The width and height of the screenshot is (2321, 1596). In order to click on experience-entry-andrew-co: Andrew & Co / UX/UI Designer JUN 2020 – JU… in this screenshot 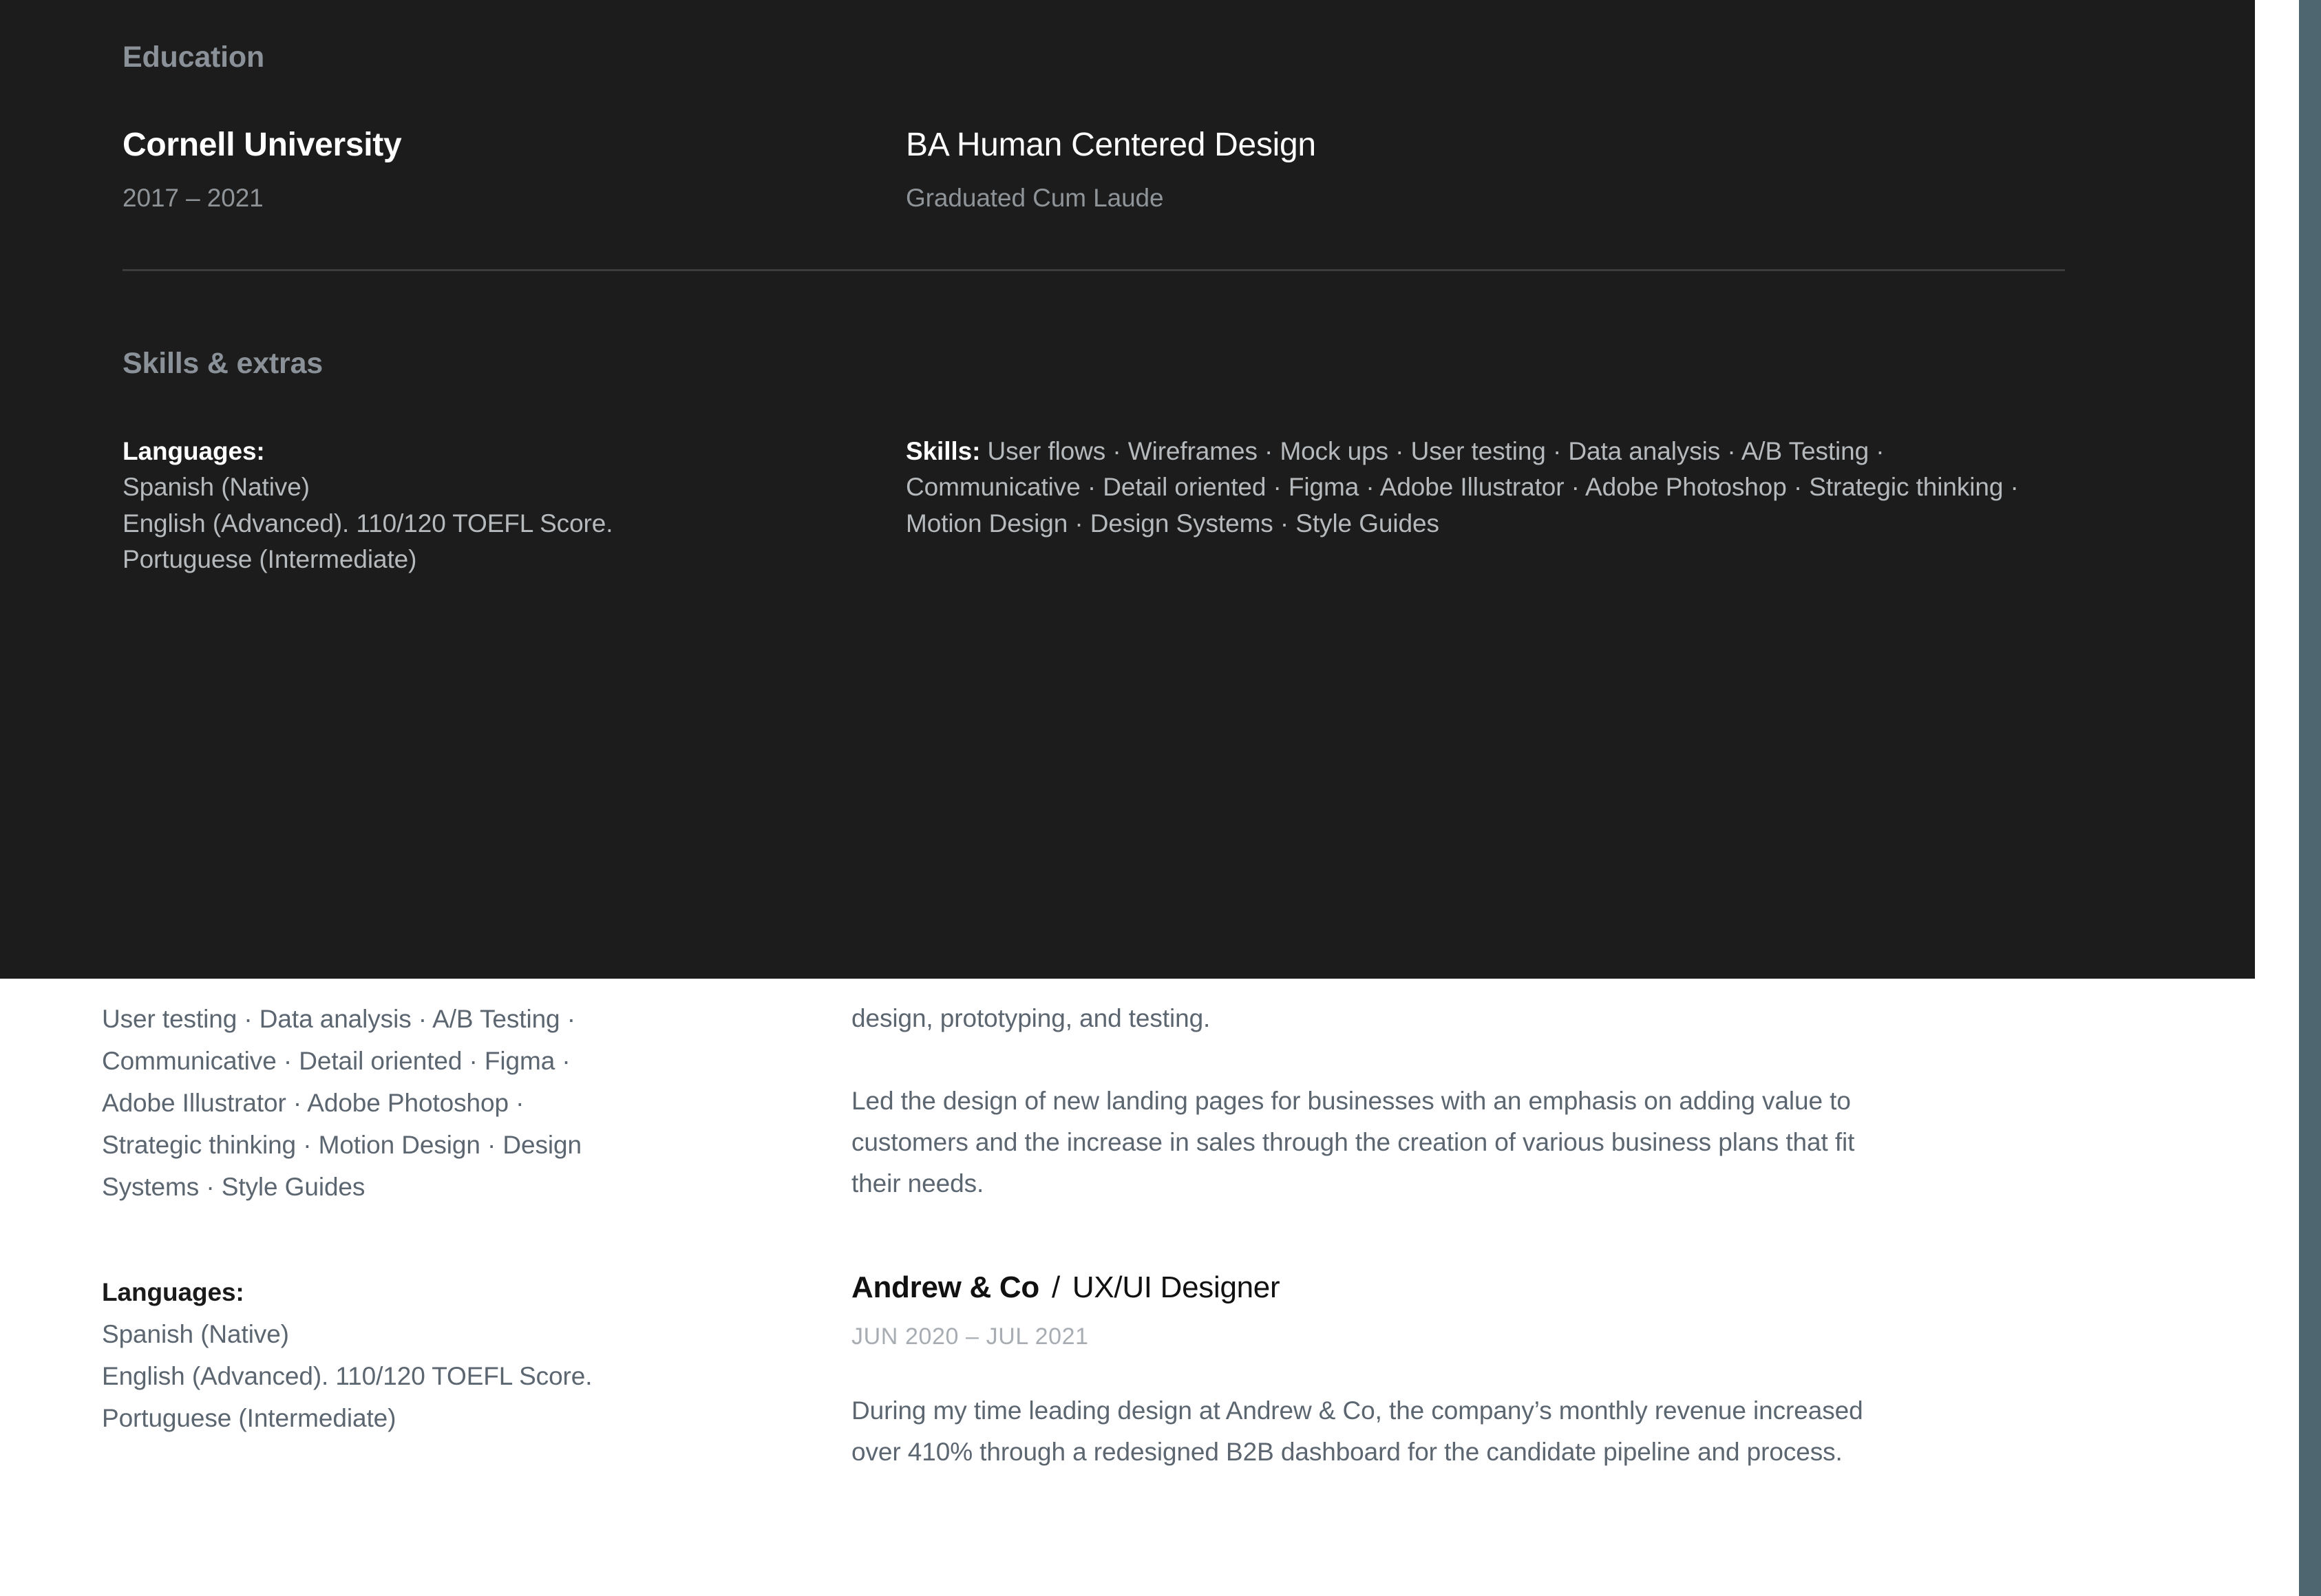, I will do `click(1509, 1372)`.